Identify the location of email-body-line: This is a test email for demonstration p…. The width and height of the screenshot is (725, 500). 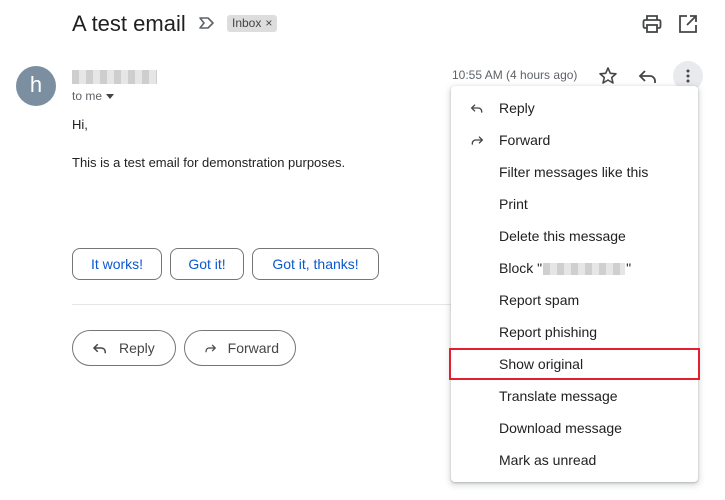
(209, 162).